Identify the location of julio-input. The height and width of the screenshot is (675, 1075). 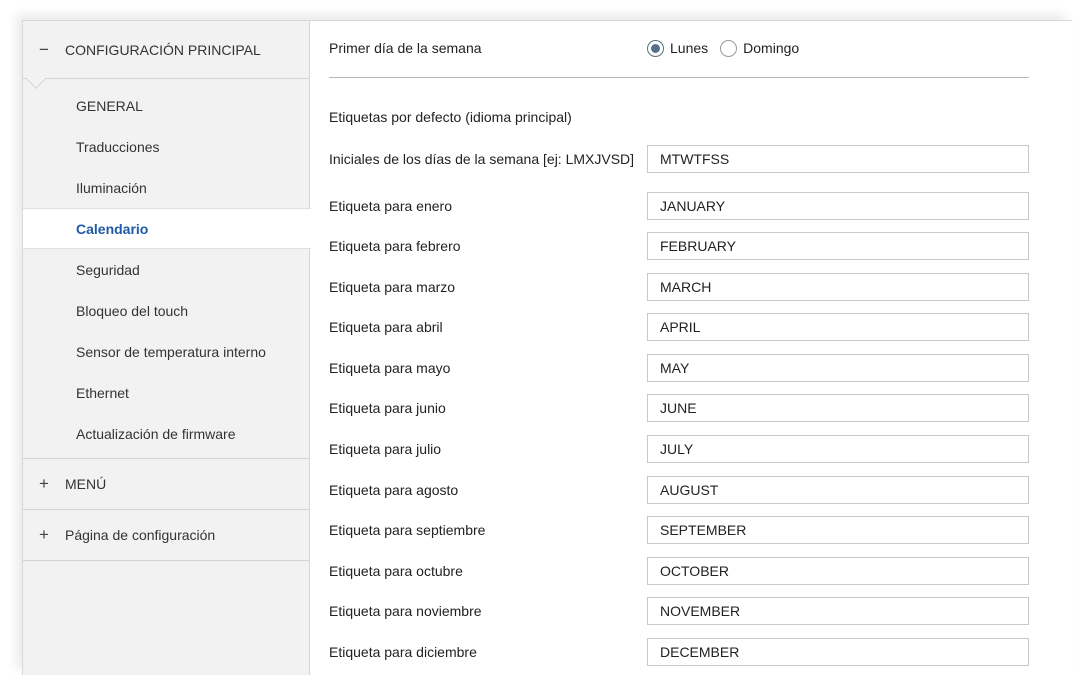
(838, 449).